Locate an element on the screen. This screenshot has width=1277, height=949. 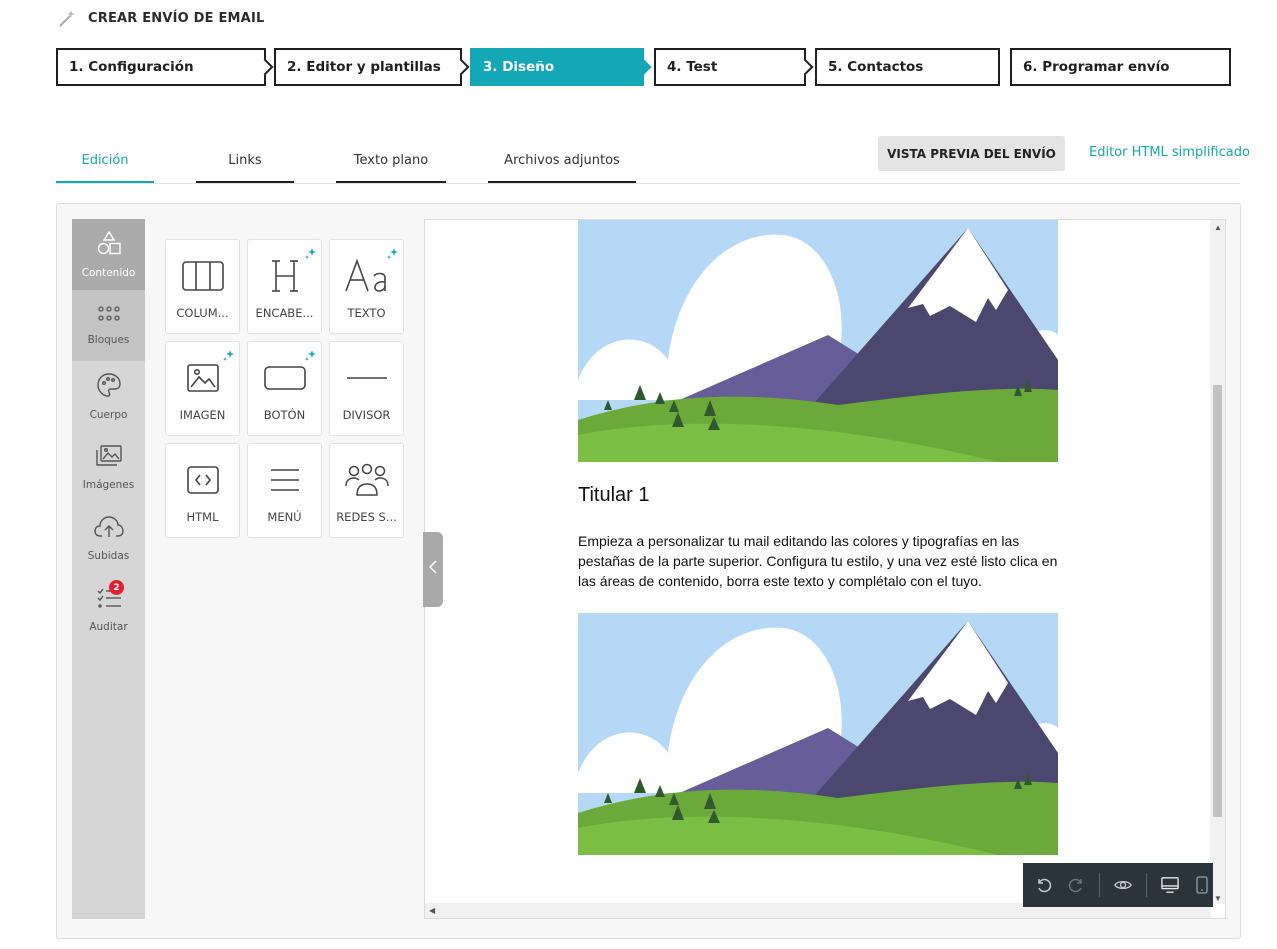
step-label: 6. Programar envío is located at coordinates (1096, 67).